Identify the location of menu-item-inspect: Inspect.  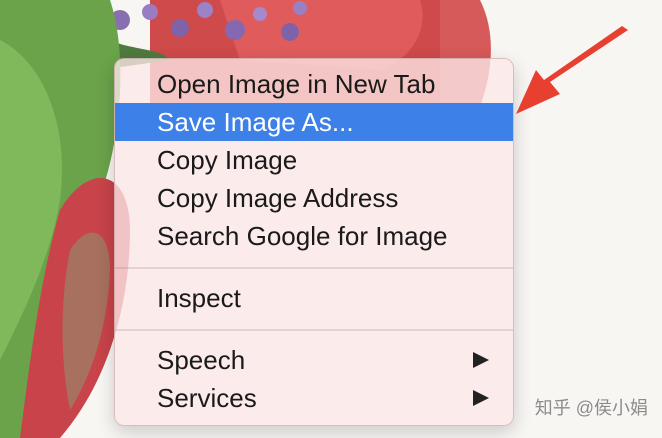
(314, 298).